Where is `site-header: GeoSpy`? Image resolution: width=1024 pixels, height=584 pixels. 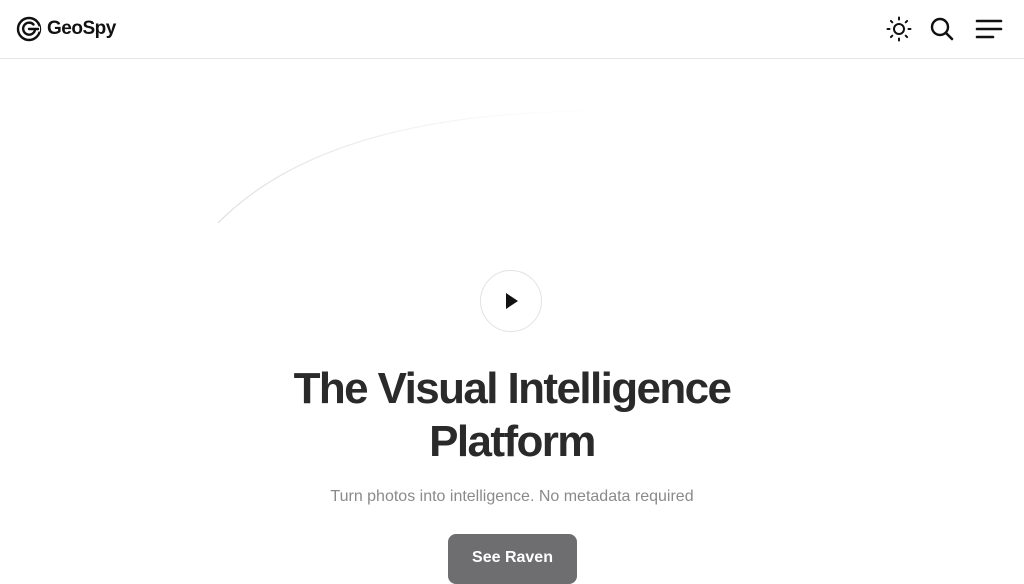
site-header: GeoSpy is located at coordinates (512, 29).